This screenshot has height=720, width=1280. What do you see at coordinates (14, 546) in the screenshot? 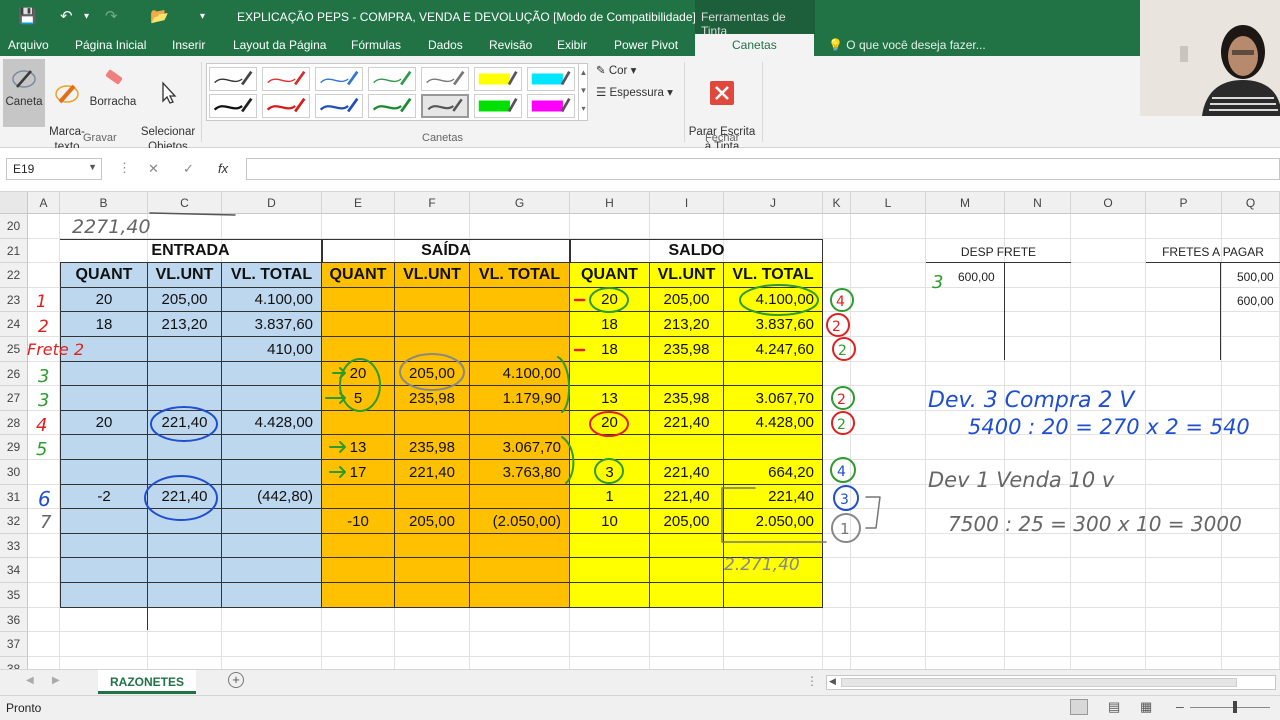
I see `row-header: 33` at bounding box center [14, 546].